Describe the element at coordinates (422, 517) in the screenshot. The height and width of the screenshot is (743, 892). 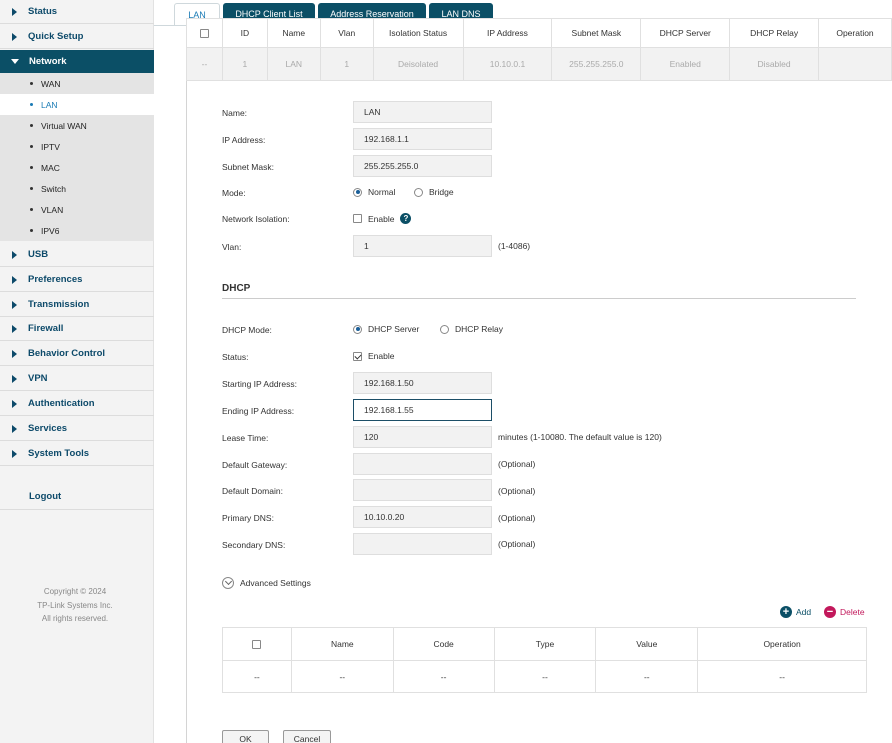
I see `primary-dns-field: 10.10.0.20` at that location.